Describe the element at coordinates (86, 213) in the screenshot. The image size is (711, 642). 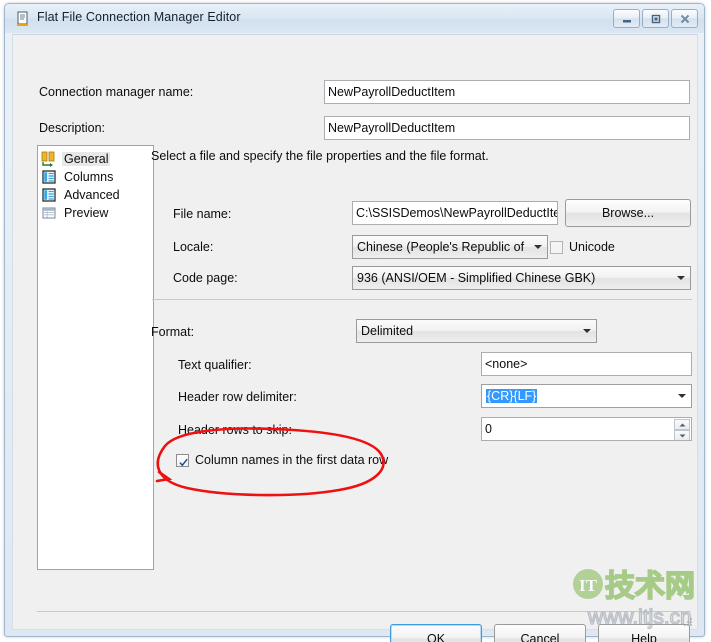
I see `sidebar-item-label: Preview` at that location.